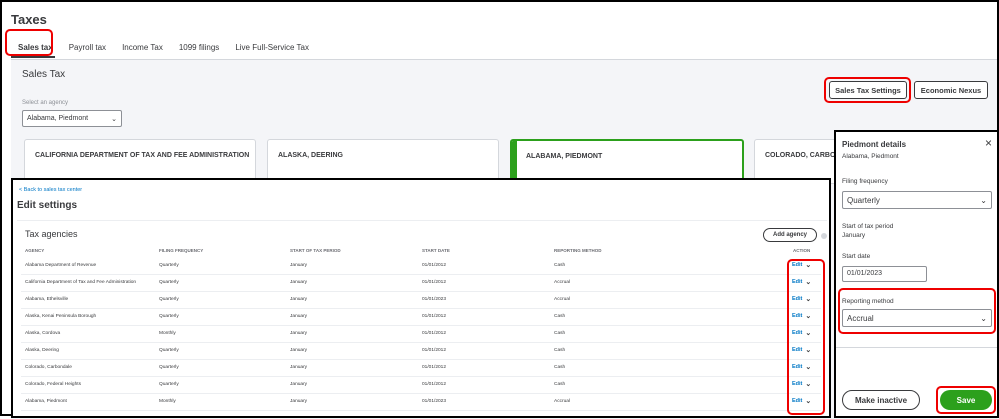 Image resolution: width=999 pixels, height=419 pixels. I want to click on filing-frequency-value: Quarterly, so click(863, 200).